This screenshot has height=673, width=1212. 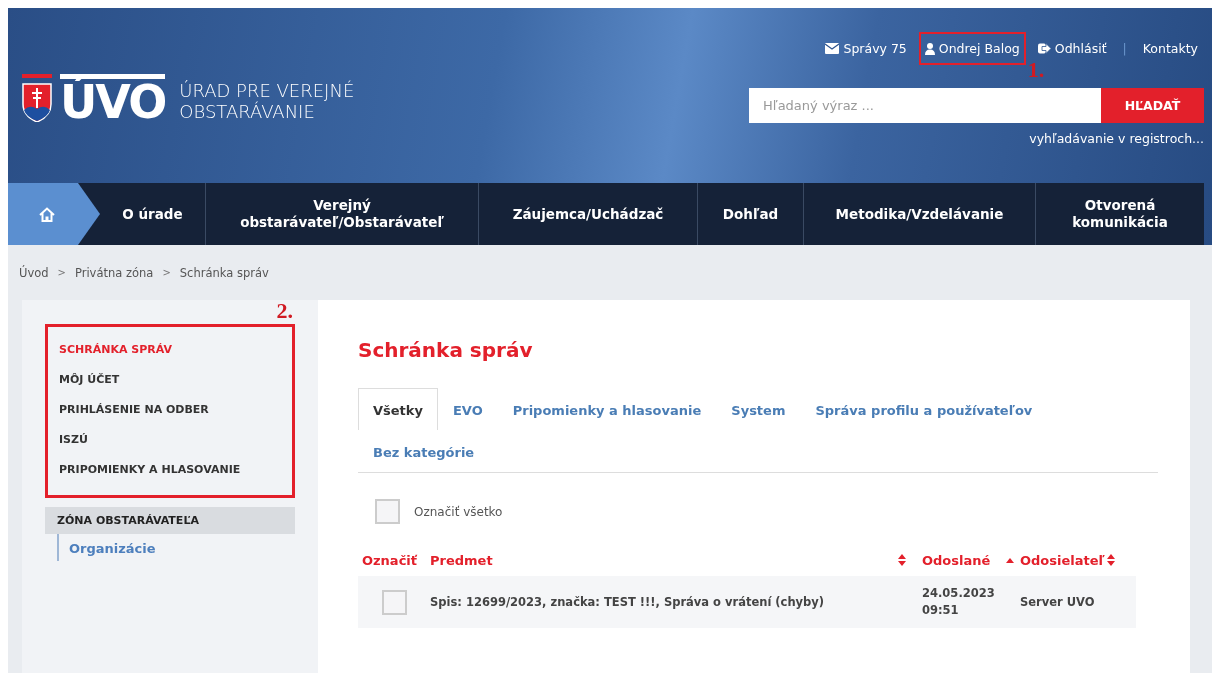 What do you see at coordinates (114, 272) in the screenshot?
I see `breadcrumb-link: Privátna zóna` at bounding box center [114, 272].